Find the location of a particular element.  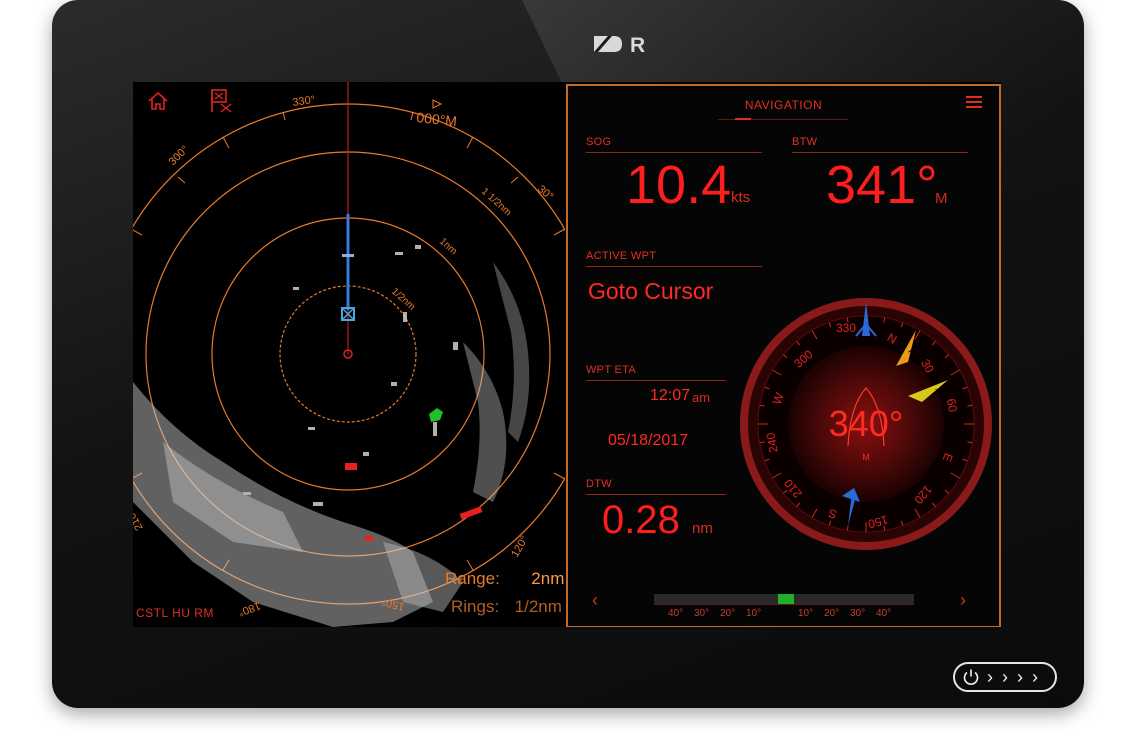

heading-compass: 330 N 30 60 E 120 150 S 210 240 W 300 A is located at coordinates (866, 424).